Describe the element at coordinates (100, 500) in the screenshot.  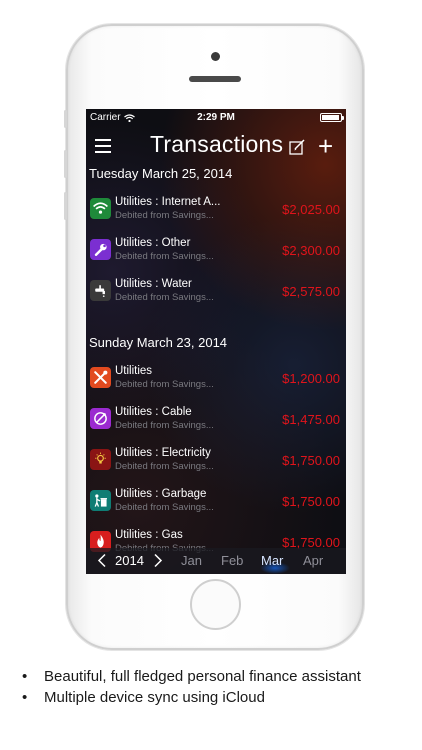
I see `trash-icon` at that location.